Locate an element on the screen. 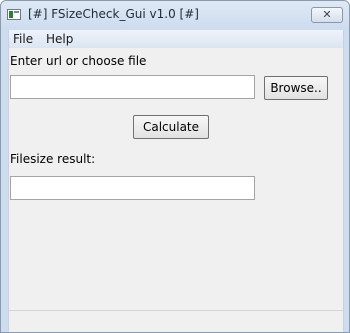 This screenshot has height=333, width=350. calculate-button: Calculate is located at coordinates (171, 127).